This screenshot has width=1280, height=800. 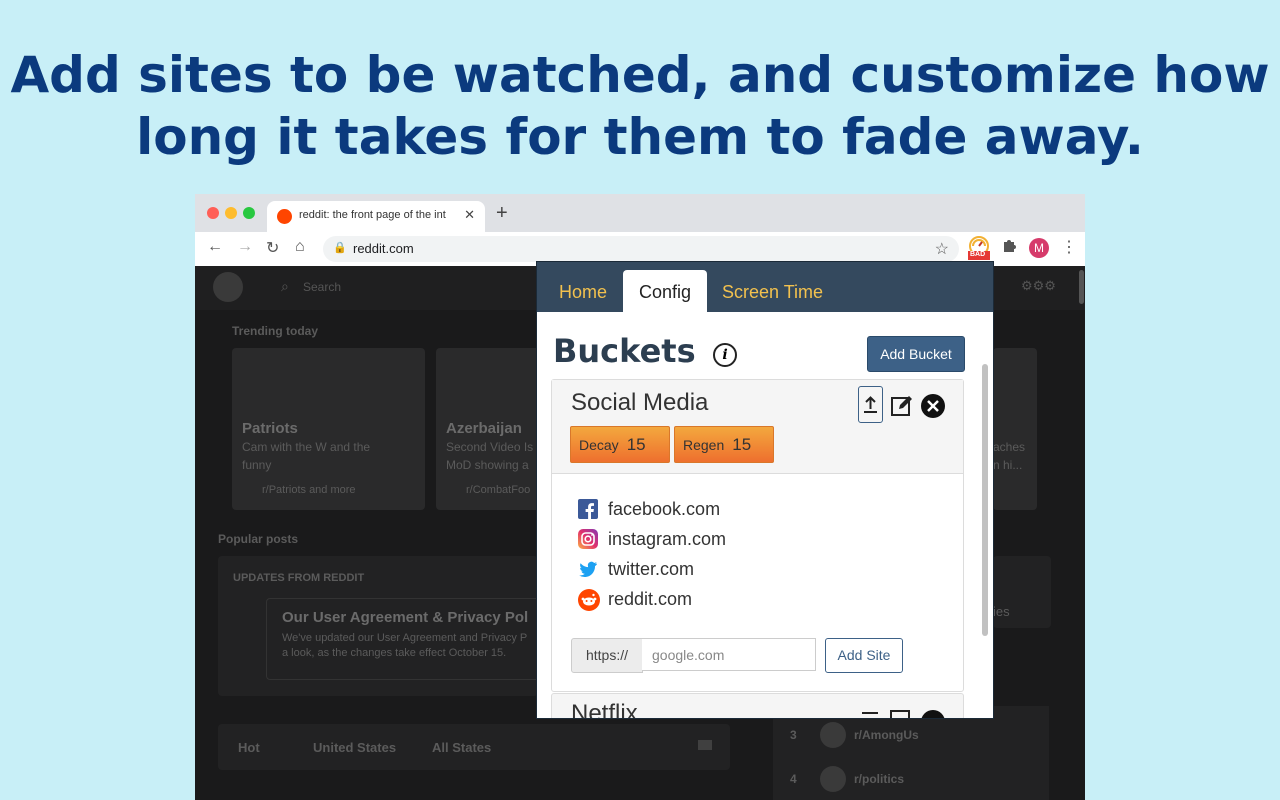 I want to click on bucket-name: Social Media, so click(x=640, y=402).